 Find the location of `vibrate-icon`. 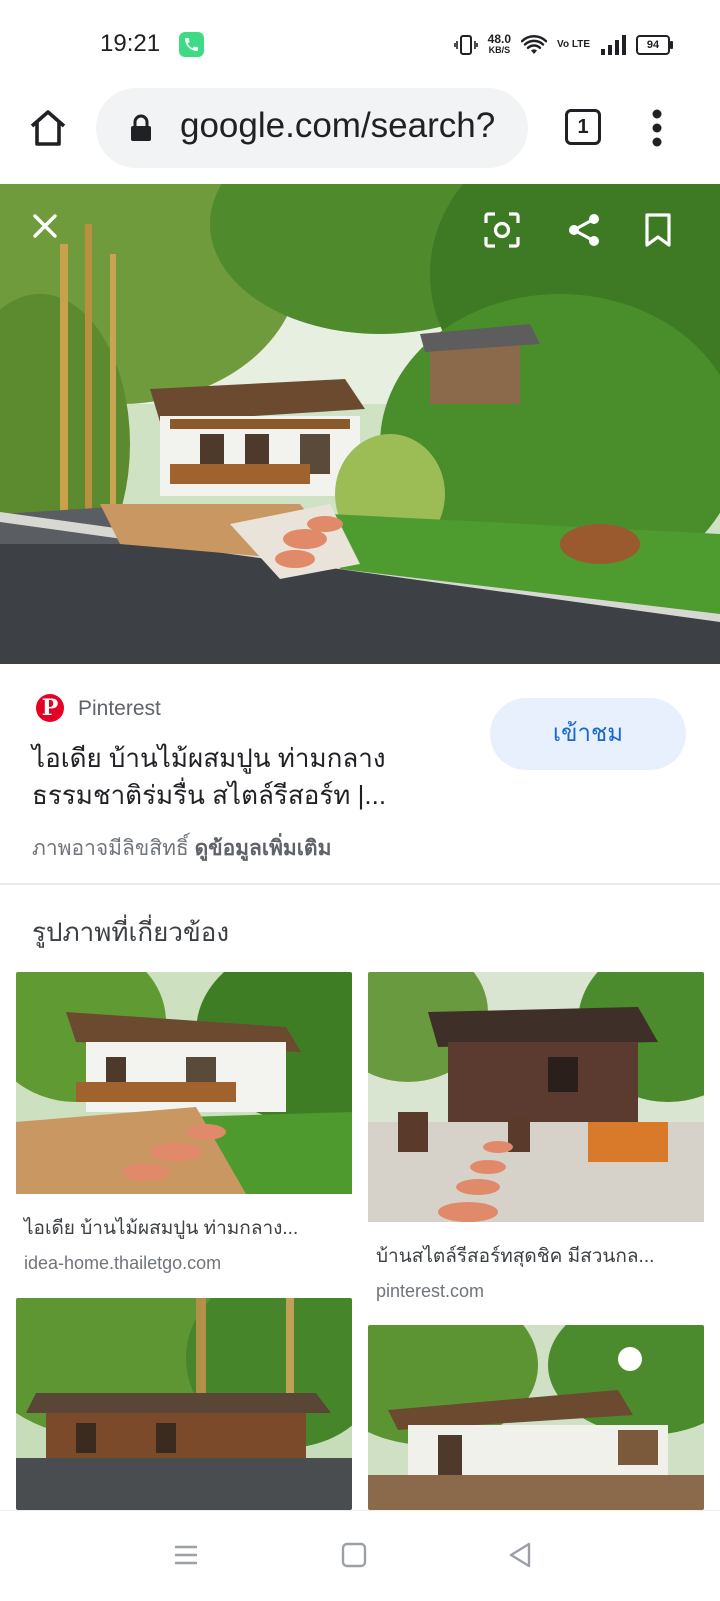

vibrate-icon is located at coordinates (465, 45).